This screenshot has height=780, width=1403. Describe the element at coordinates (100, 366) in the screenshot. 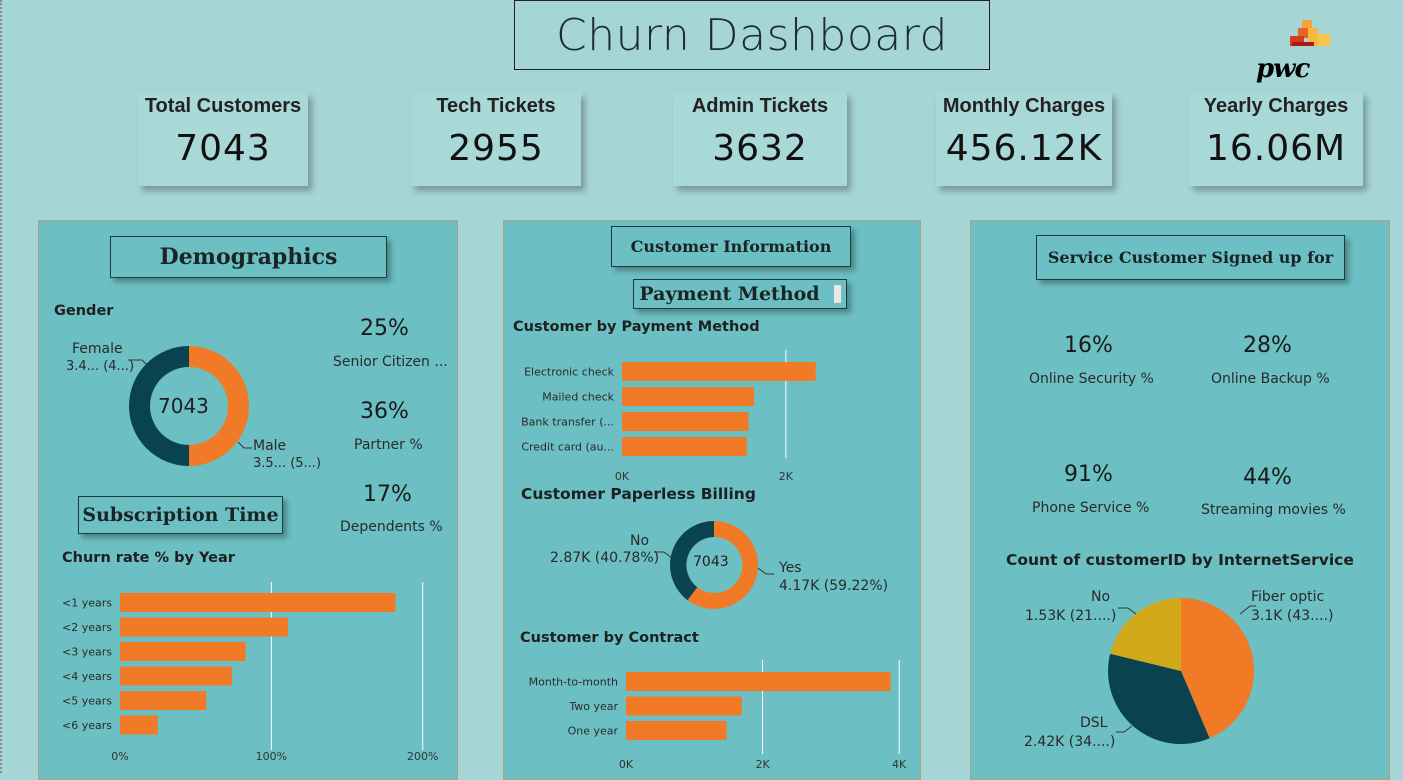

I see `gender-female-value: 3.4... (4...)` at that location.